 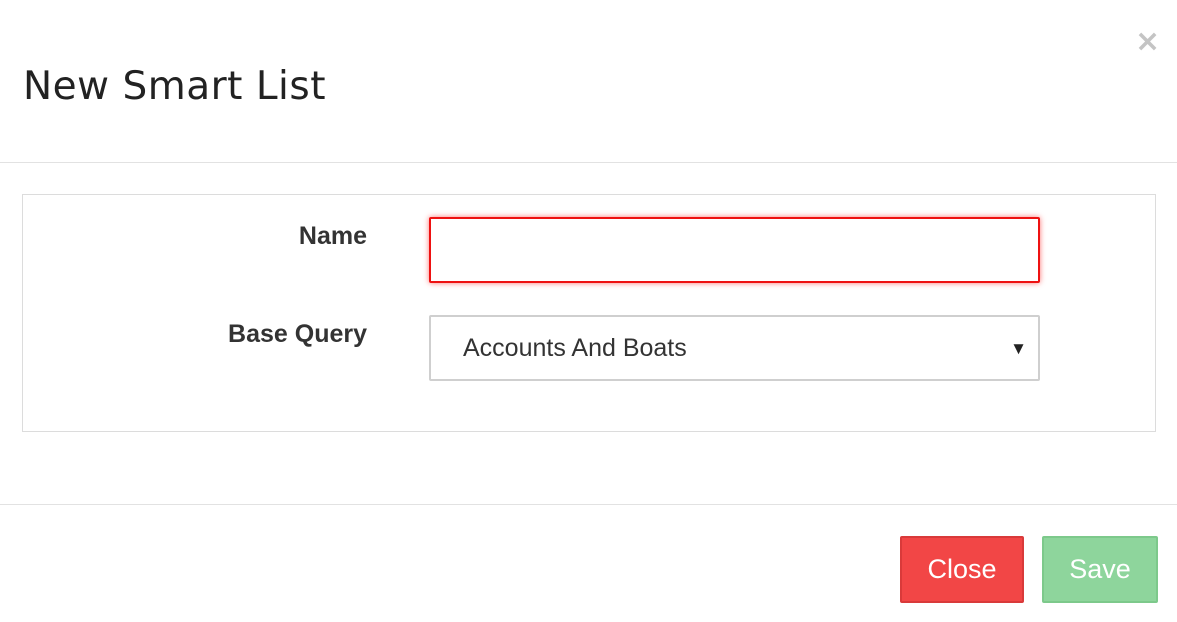 I want to click on name-label: Name, so click(x=332, y=236).